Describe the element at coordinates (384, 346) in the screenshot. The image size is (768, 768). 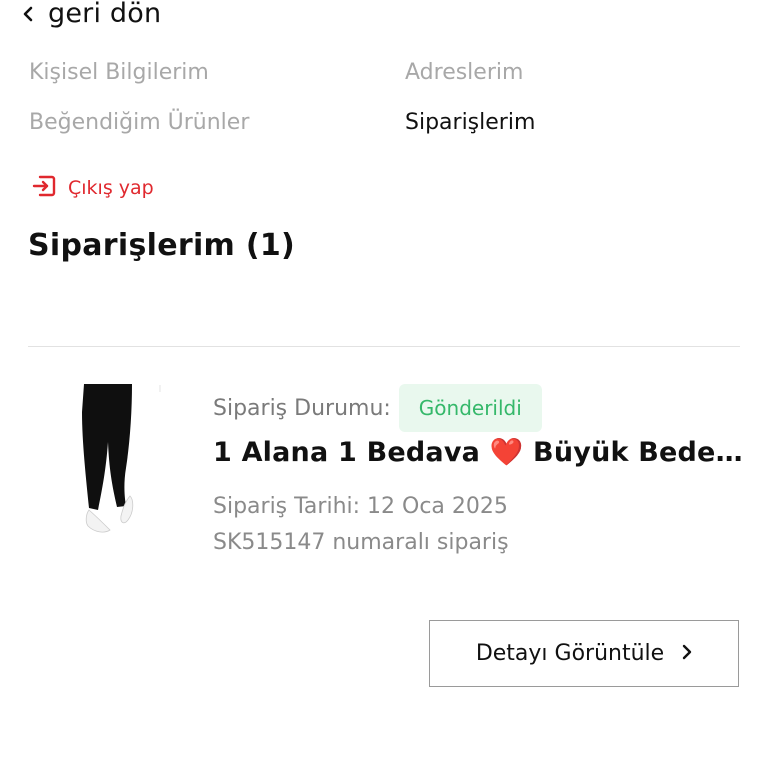
I see `divider` at that location.